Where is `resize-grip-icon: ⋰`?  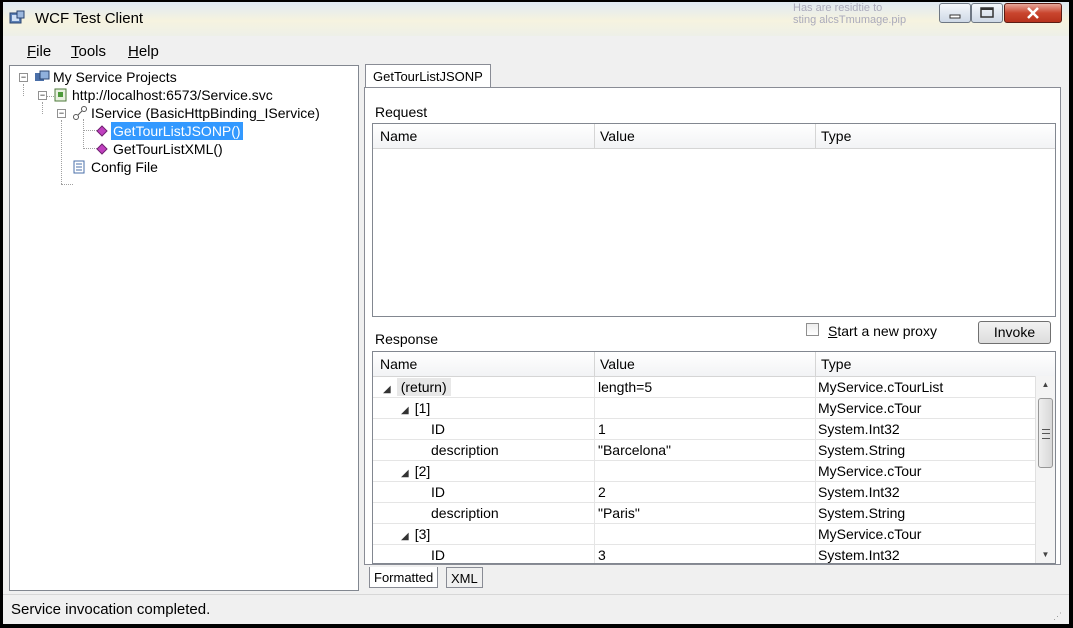 resize-grip-icon: ⋰ is located at coordinates (1058, 616).